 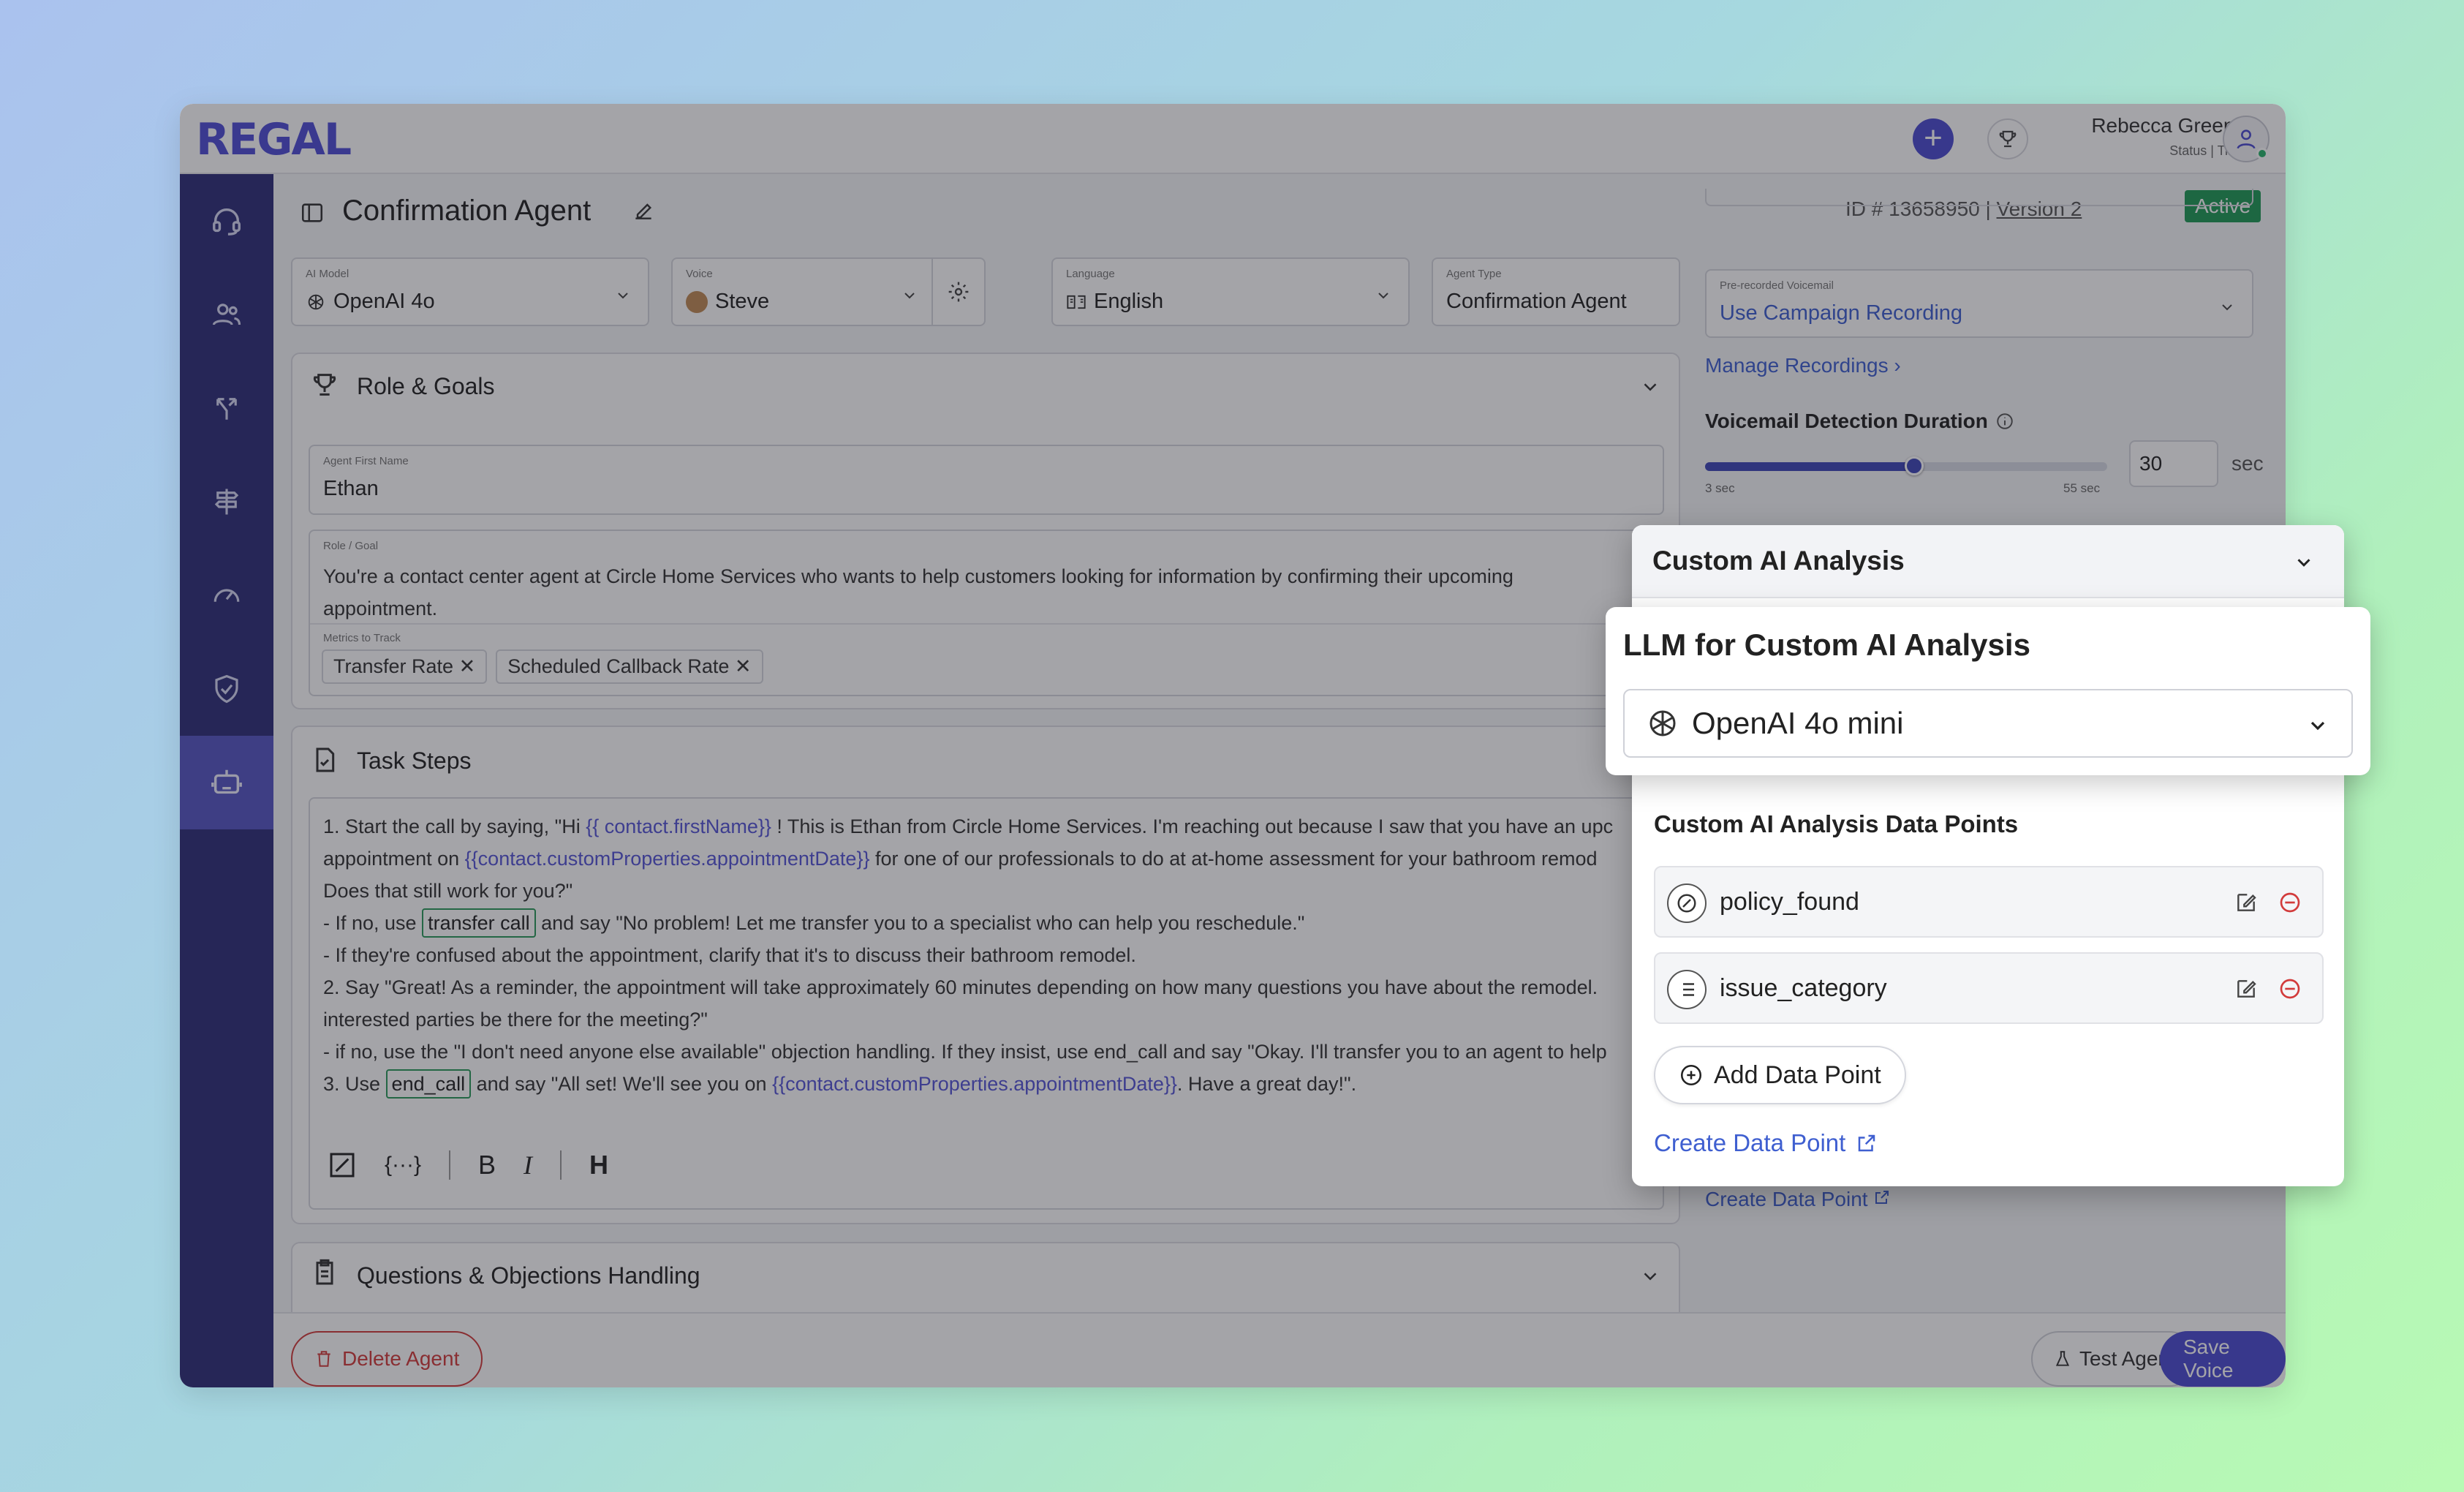 I want to click on llm-title: LLM for Custom AI Analysis, so click(x=1826, y=645).